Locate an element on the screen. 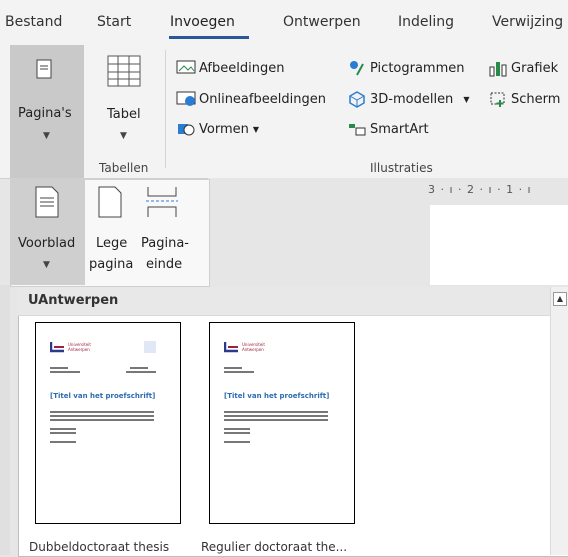 Image resolution: width=568 pixels, height=557 pixels. ruler: 3 · ı · 2 · ı · 1 · ı is located at coordinates (480, 189).